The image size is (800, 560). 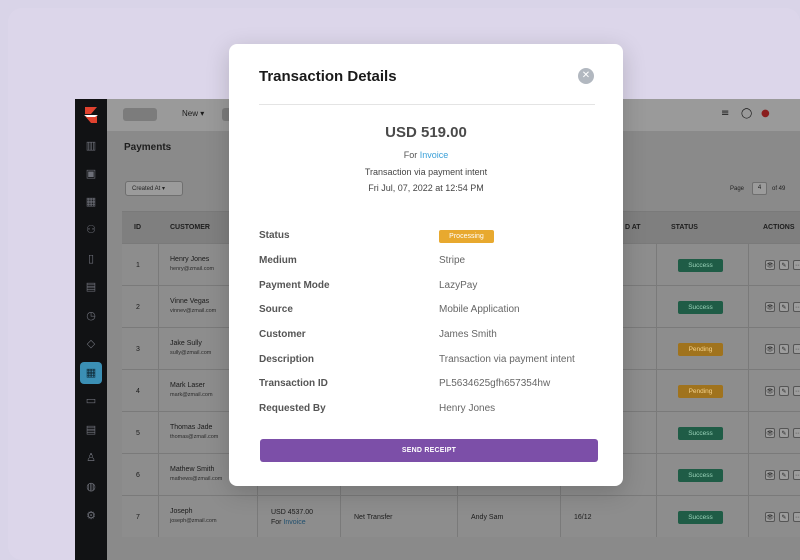 I want to click on value-source: Mobile Application, so click(x=479, y=309).